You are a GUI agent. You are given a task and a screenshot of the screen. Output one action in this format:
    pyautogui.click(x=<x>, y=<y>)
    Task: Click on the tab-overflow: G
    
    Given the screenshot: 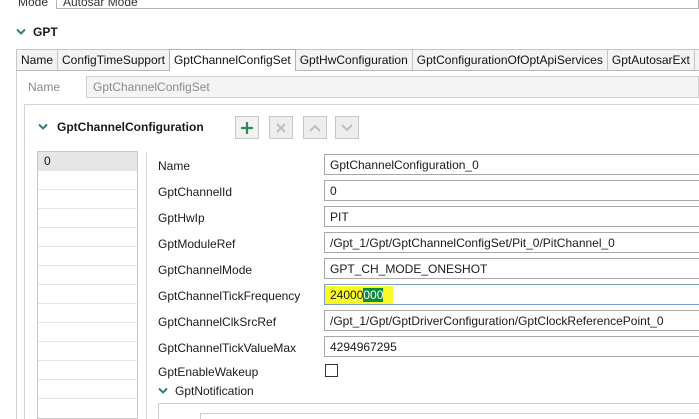 What is the action you would take?
    pyautogui.click(x=696, y=59)
    